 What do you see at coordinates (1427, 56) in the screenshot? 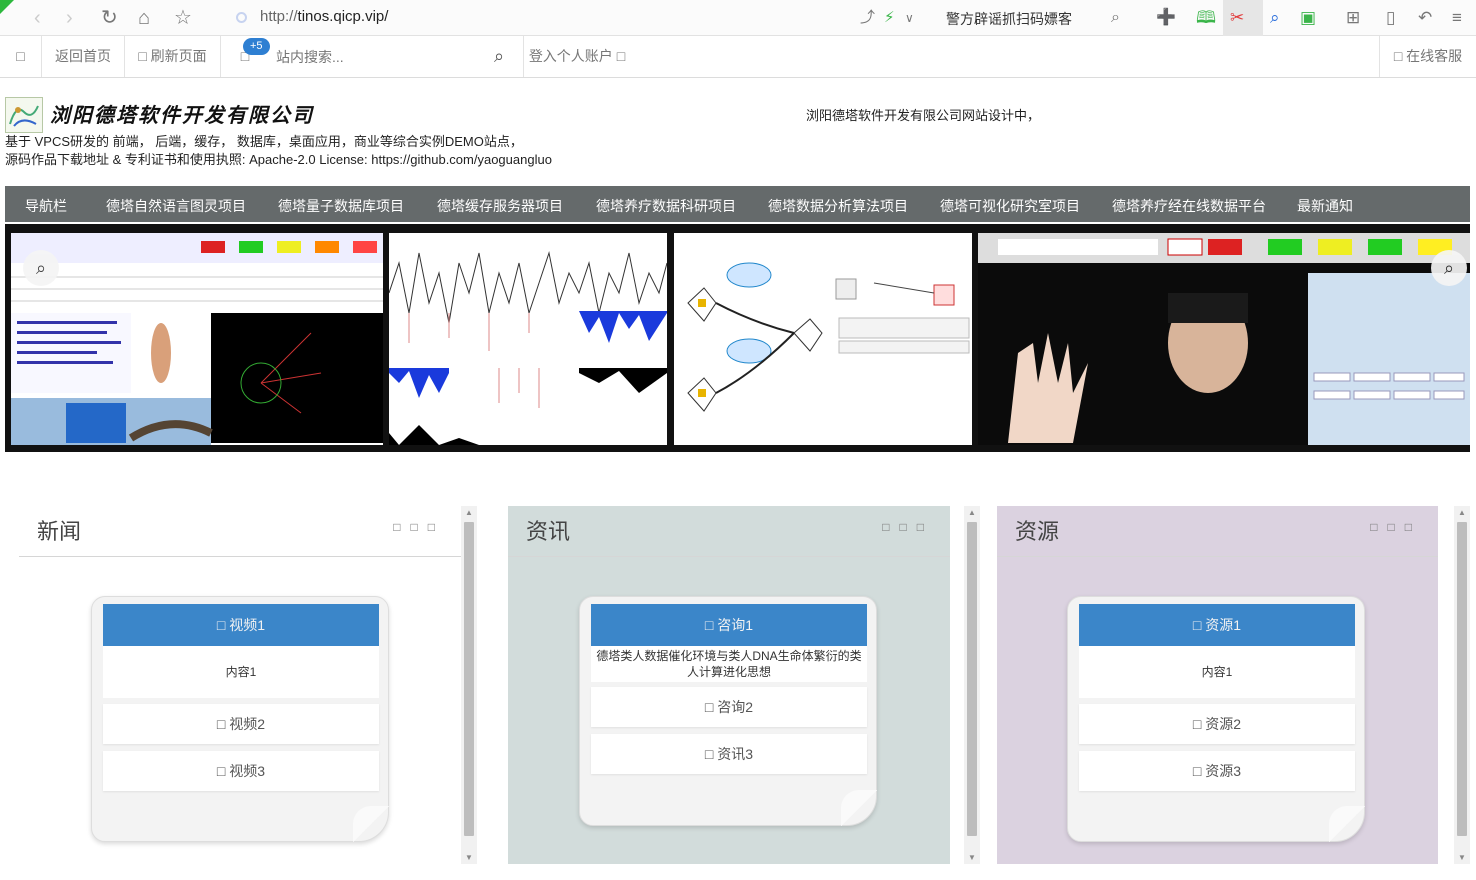
I see `online-service-link: □ 在线客服` at bounding box center [1427, 56].